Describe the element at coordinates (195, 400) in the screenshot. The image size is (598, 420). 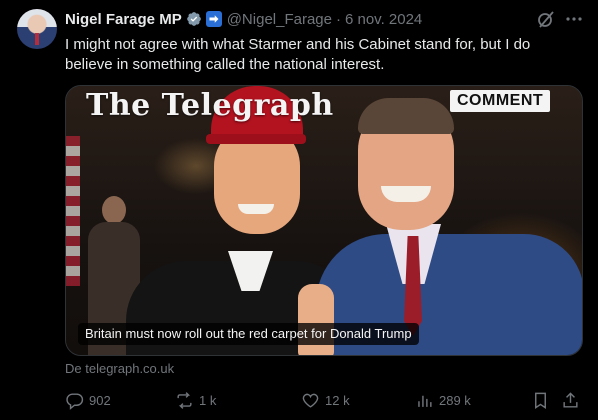
I see `repost-button: 1 k` at that location.